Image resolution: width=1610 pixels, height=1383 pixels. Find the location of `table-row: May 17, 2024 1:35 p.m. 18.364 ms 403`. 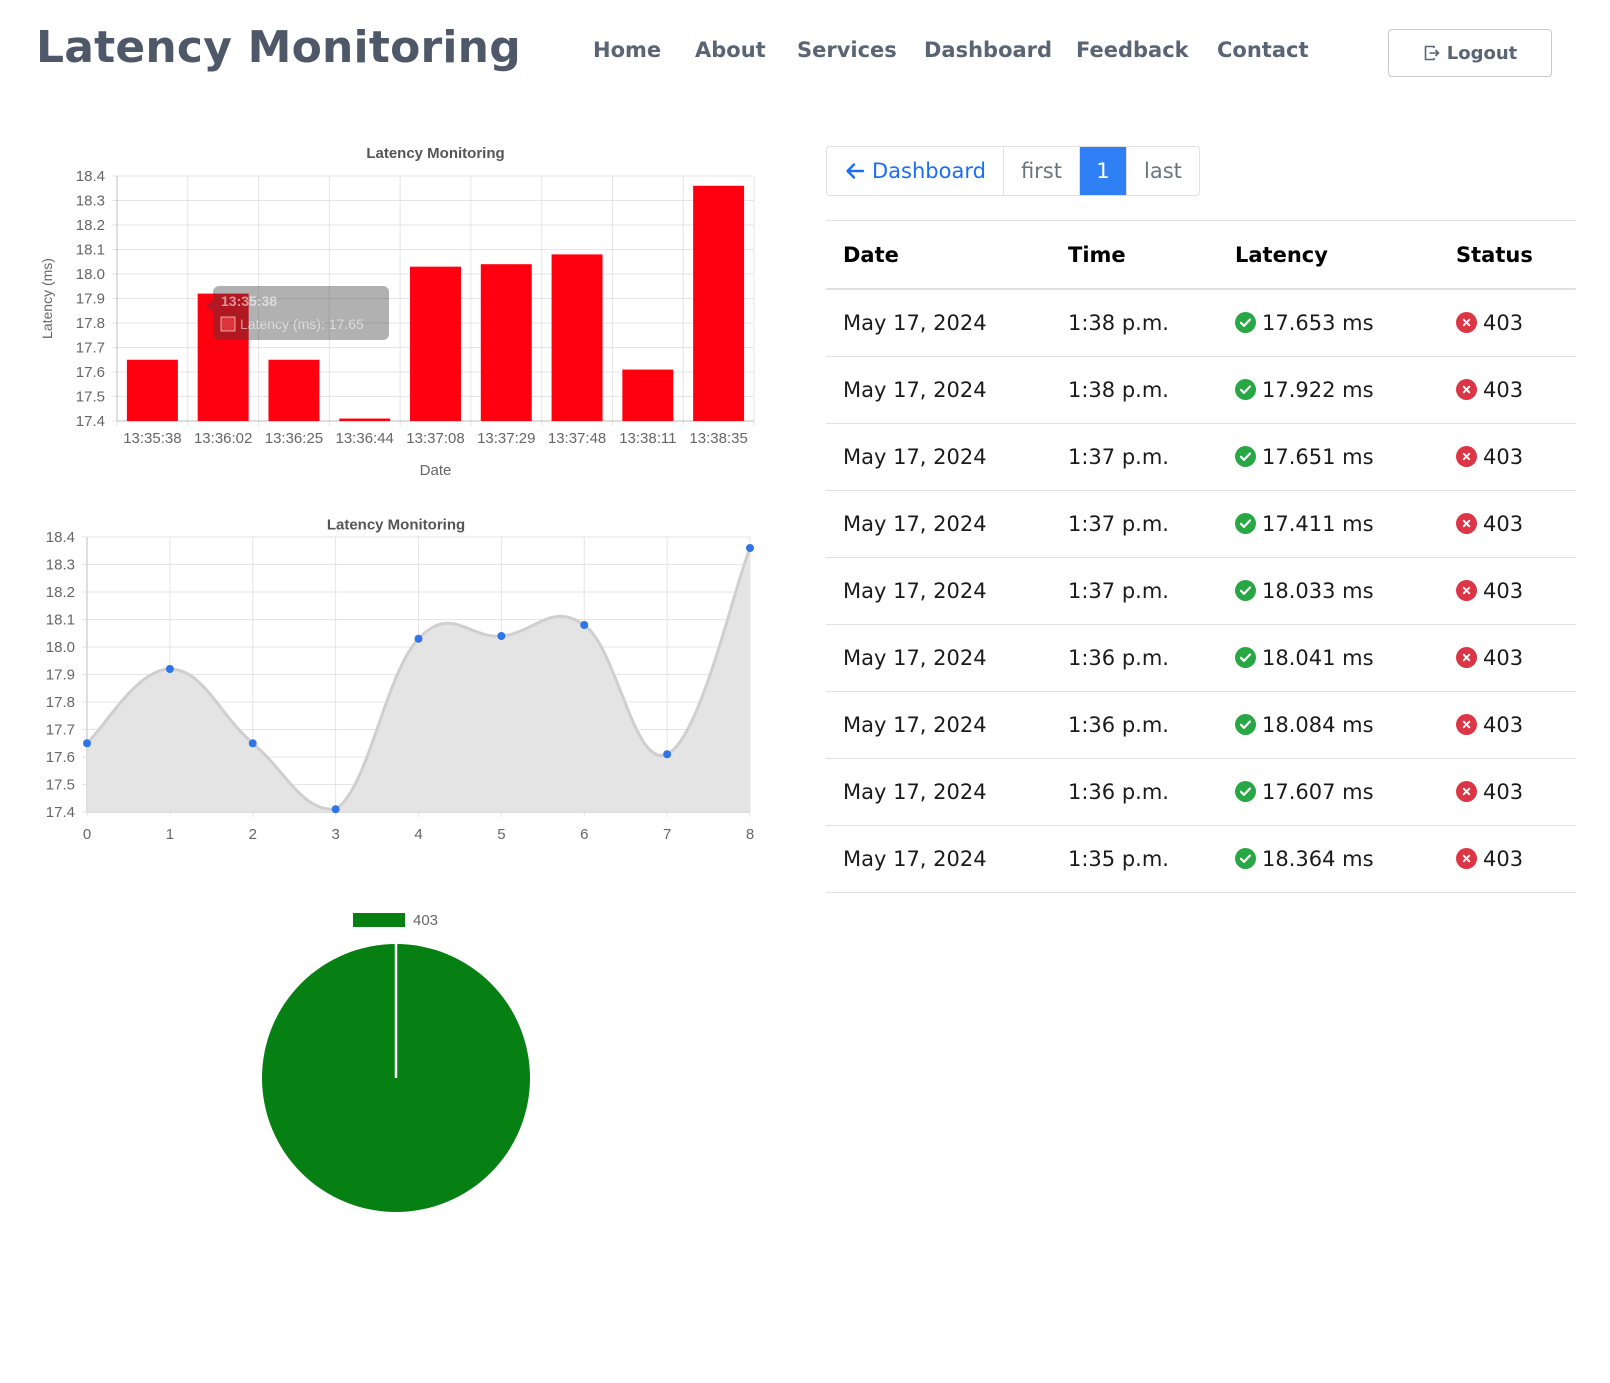

table-row: May 17, 2024 1:35 p.m. 18.364 ms 403 is located at coordinates (1201, 859).